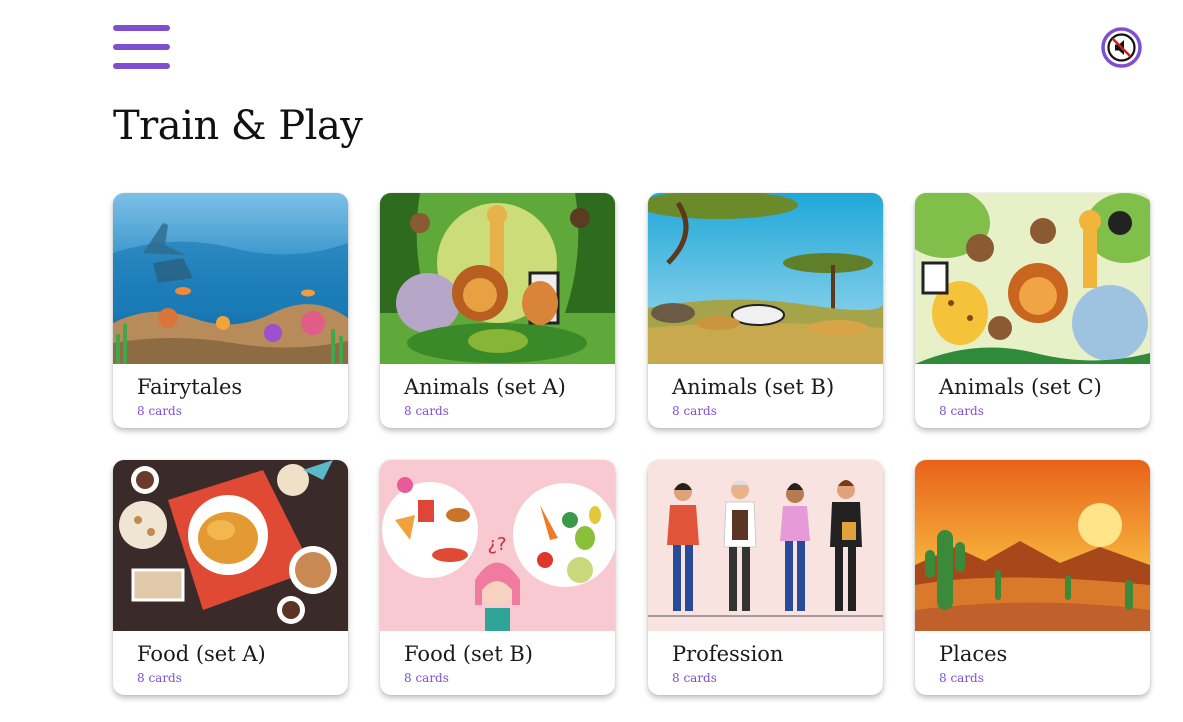 Image resolution: width=1183 pixels, height=722 pixels. I want to click on sound-toggle-button, so click(1121, 47).